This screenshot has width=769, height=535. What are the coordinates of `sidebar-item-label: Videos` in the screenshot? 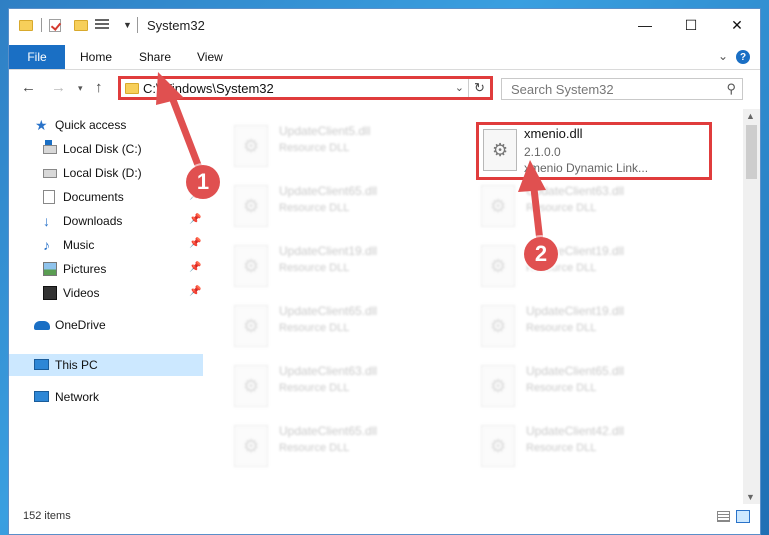 It's located at (81, 293).